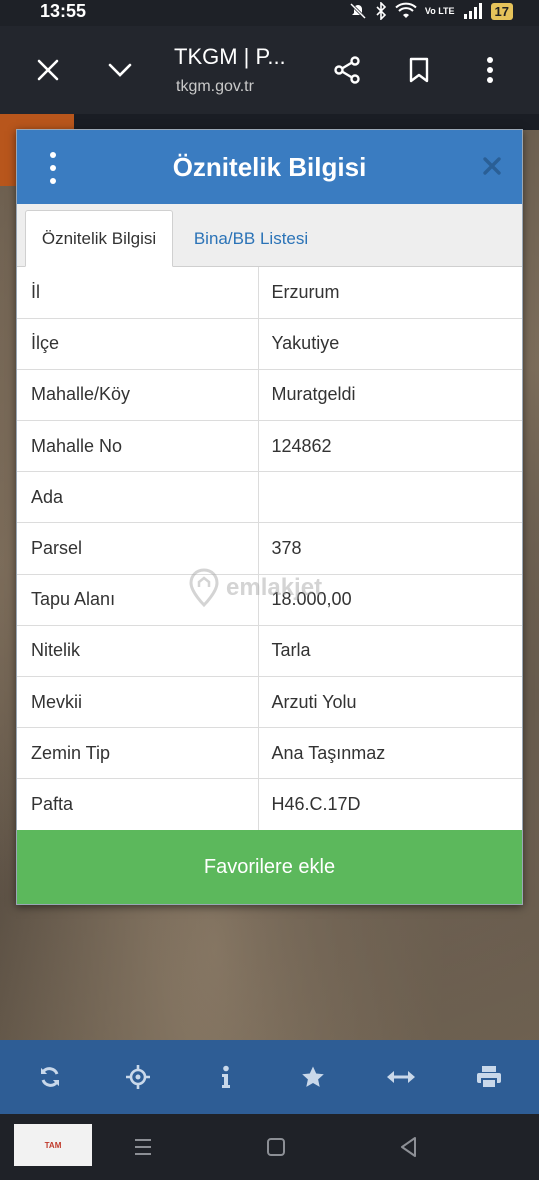 The image size is (539, 1180). I want to click on print-button, so click(489, 1077).